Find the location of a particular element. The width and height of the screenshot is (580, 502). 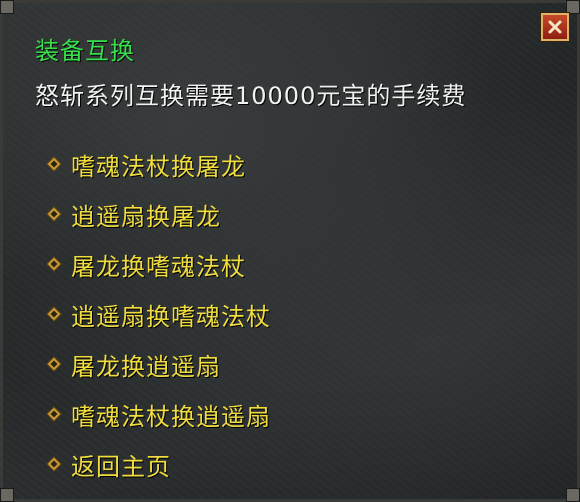

close-button is located at coordinates (555, 27).